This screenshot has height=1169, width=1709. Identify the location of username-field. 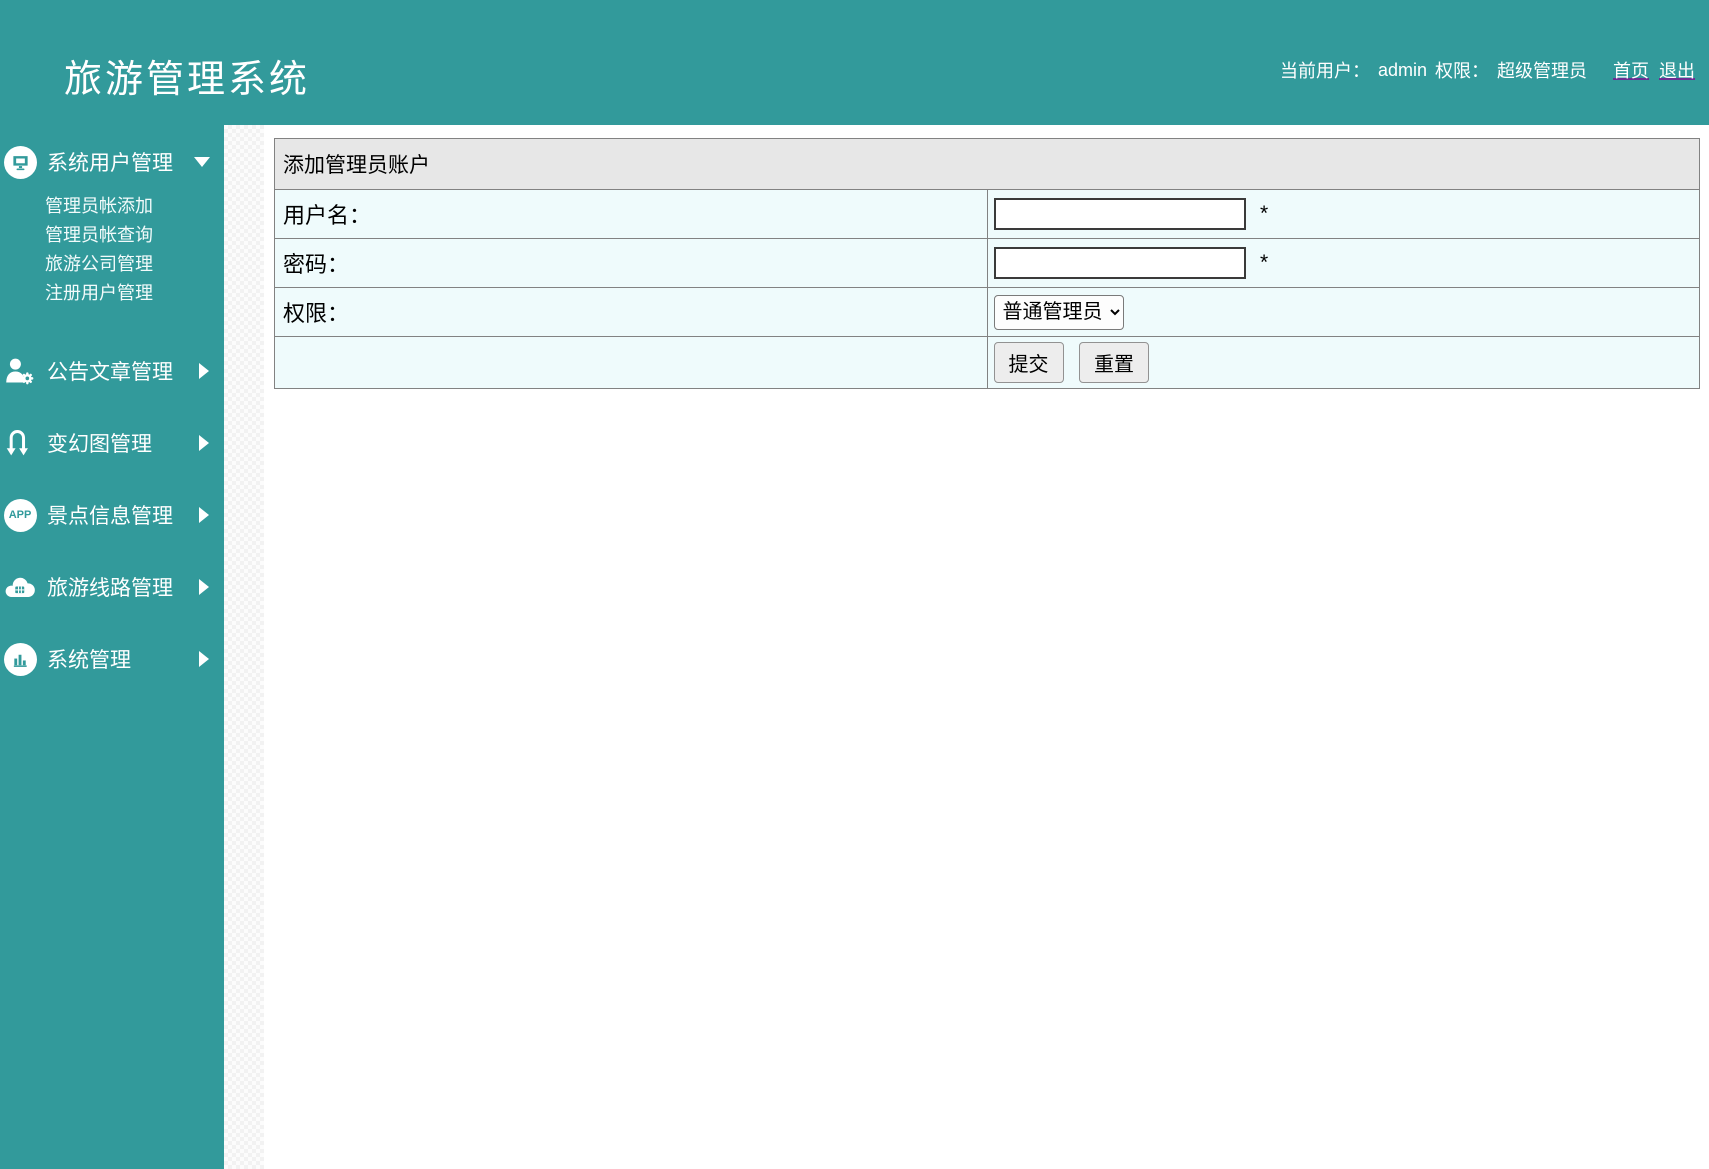
(1119, 214).